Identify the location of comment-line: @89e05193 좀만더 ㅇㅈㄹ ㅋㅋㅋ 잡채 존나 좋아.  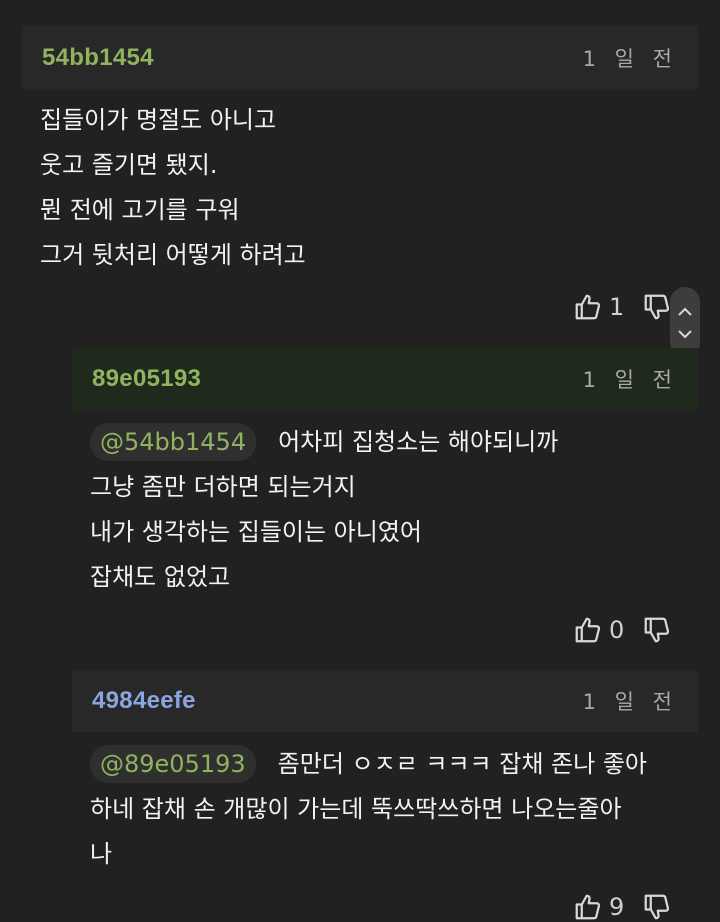
(368, 764).